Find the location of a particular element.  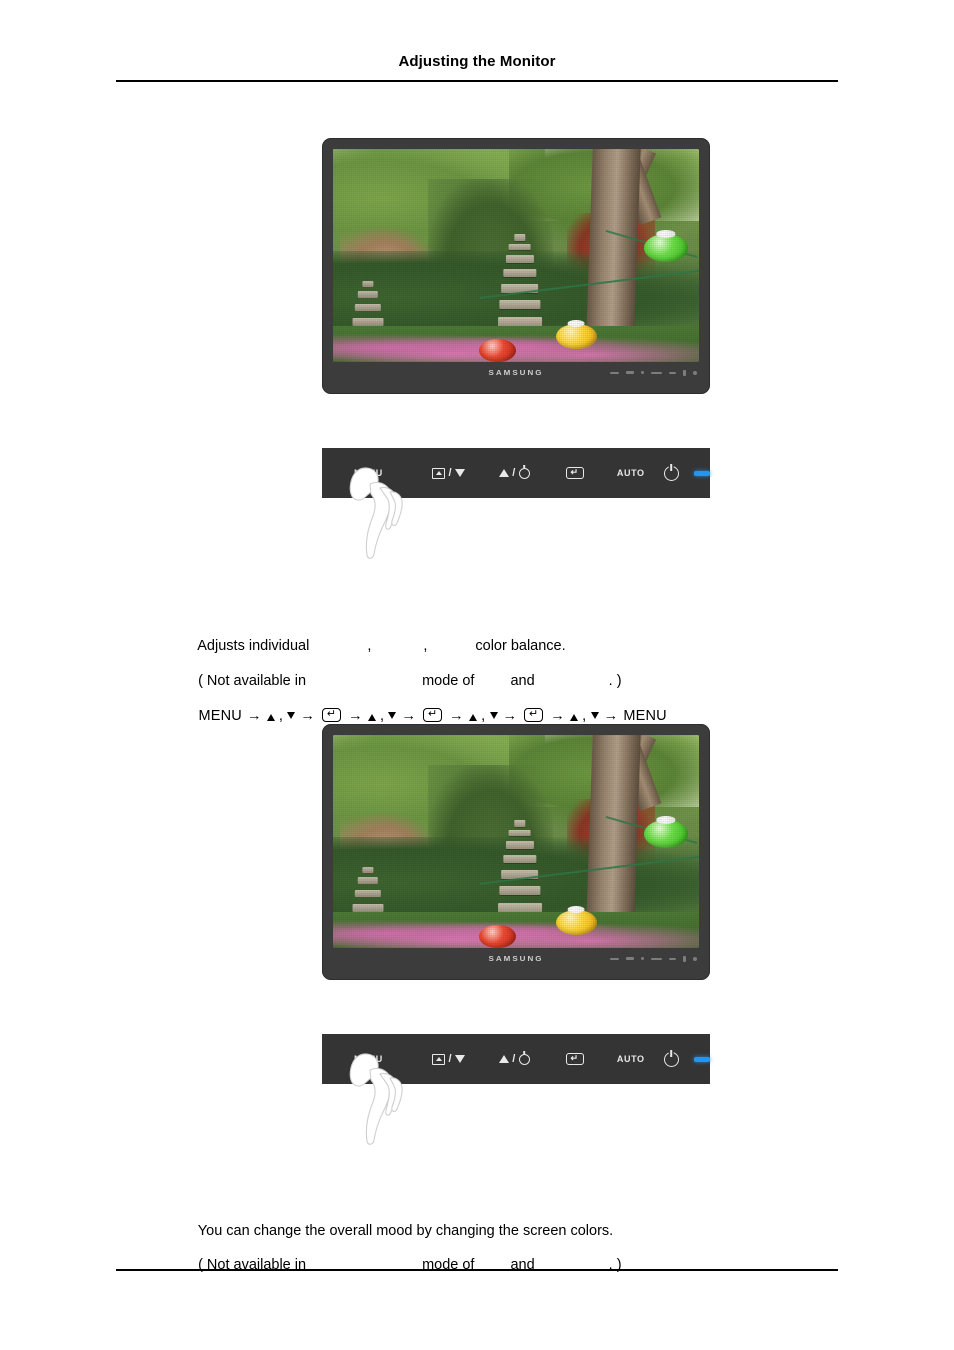

control-panel-top: MENU / / AUTO is located at coordinates (516, 506).